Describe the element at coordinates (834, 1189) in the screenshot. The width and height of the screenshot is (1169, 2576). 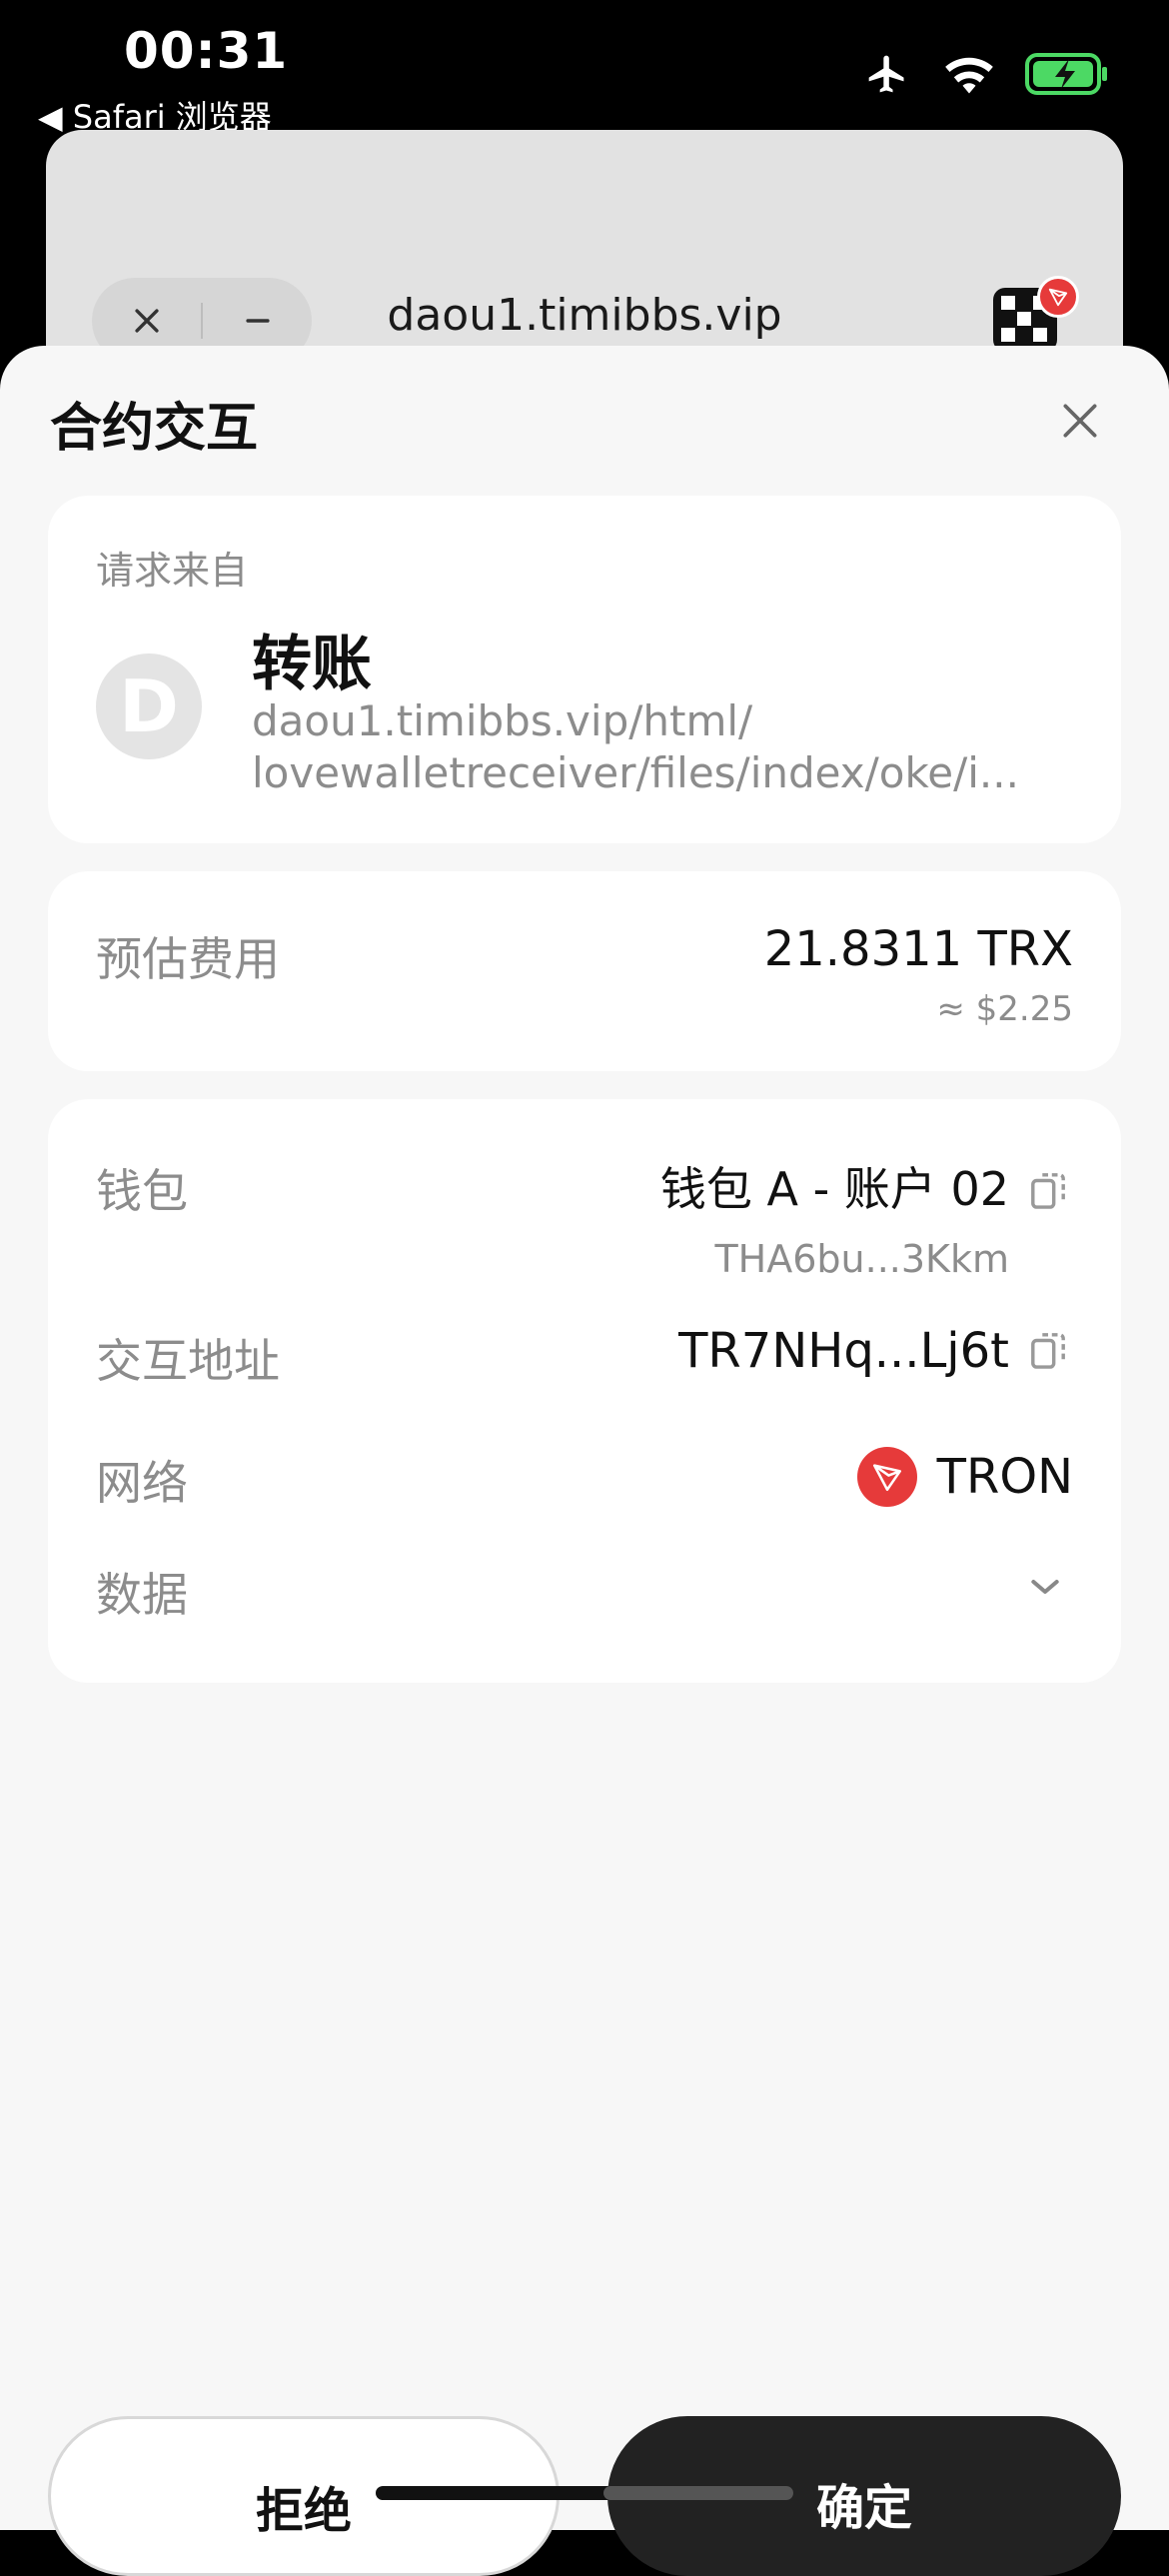
I see `wallet-name: 钱包 A - 账户 02` at that location.